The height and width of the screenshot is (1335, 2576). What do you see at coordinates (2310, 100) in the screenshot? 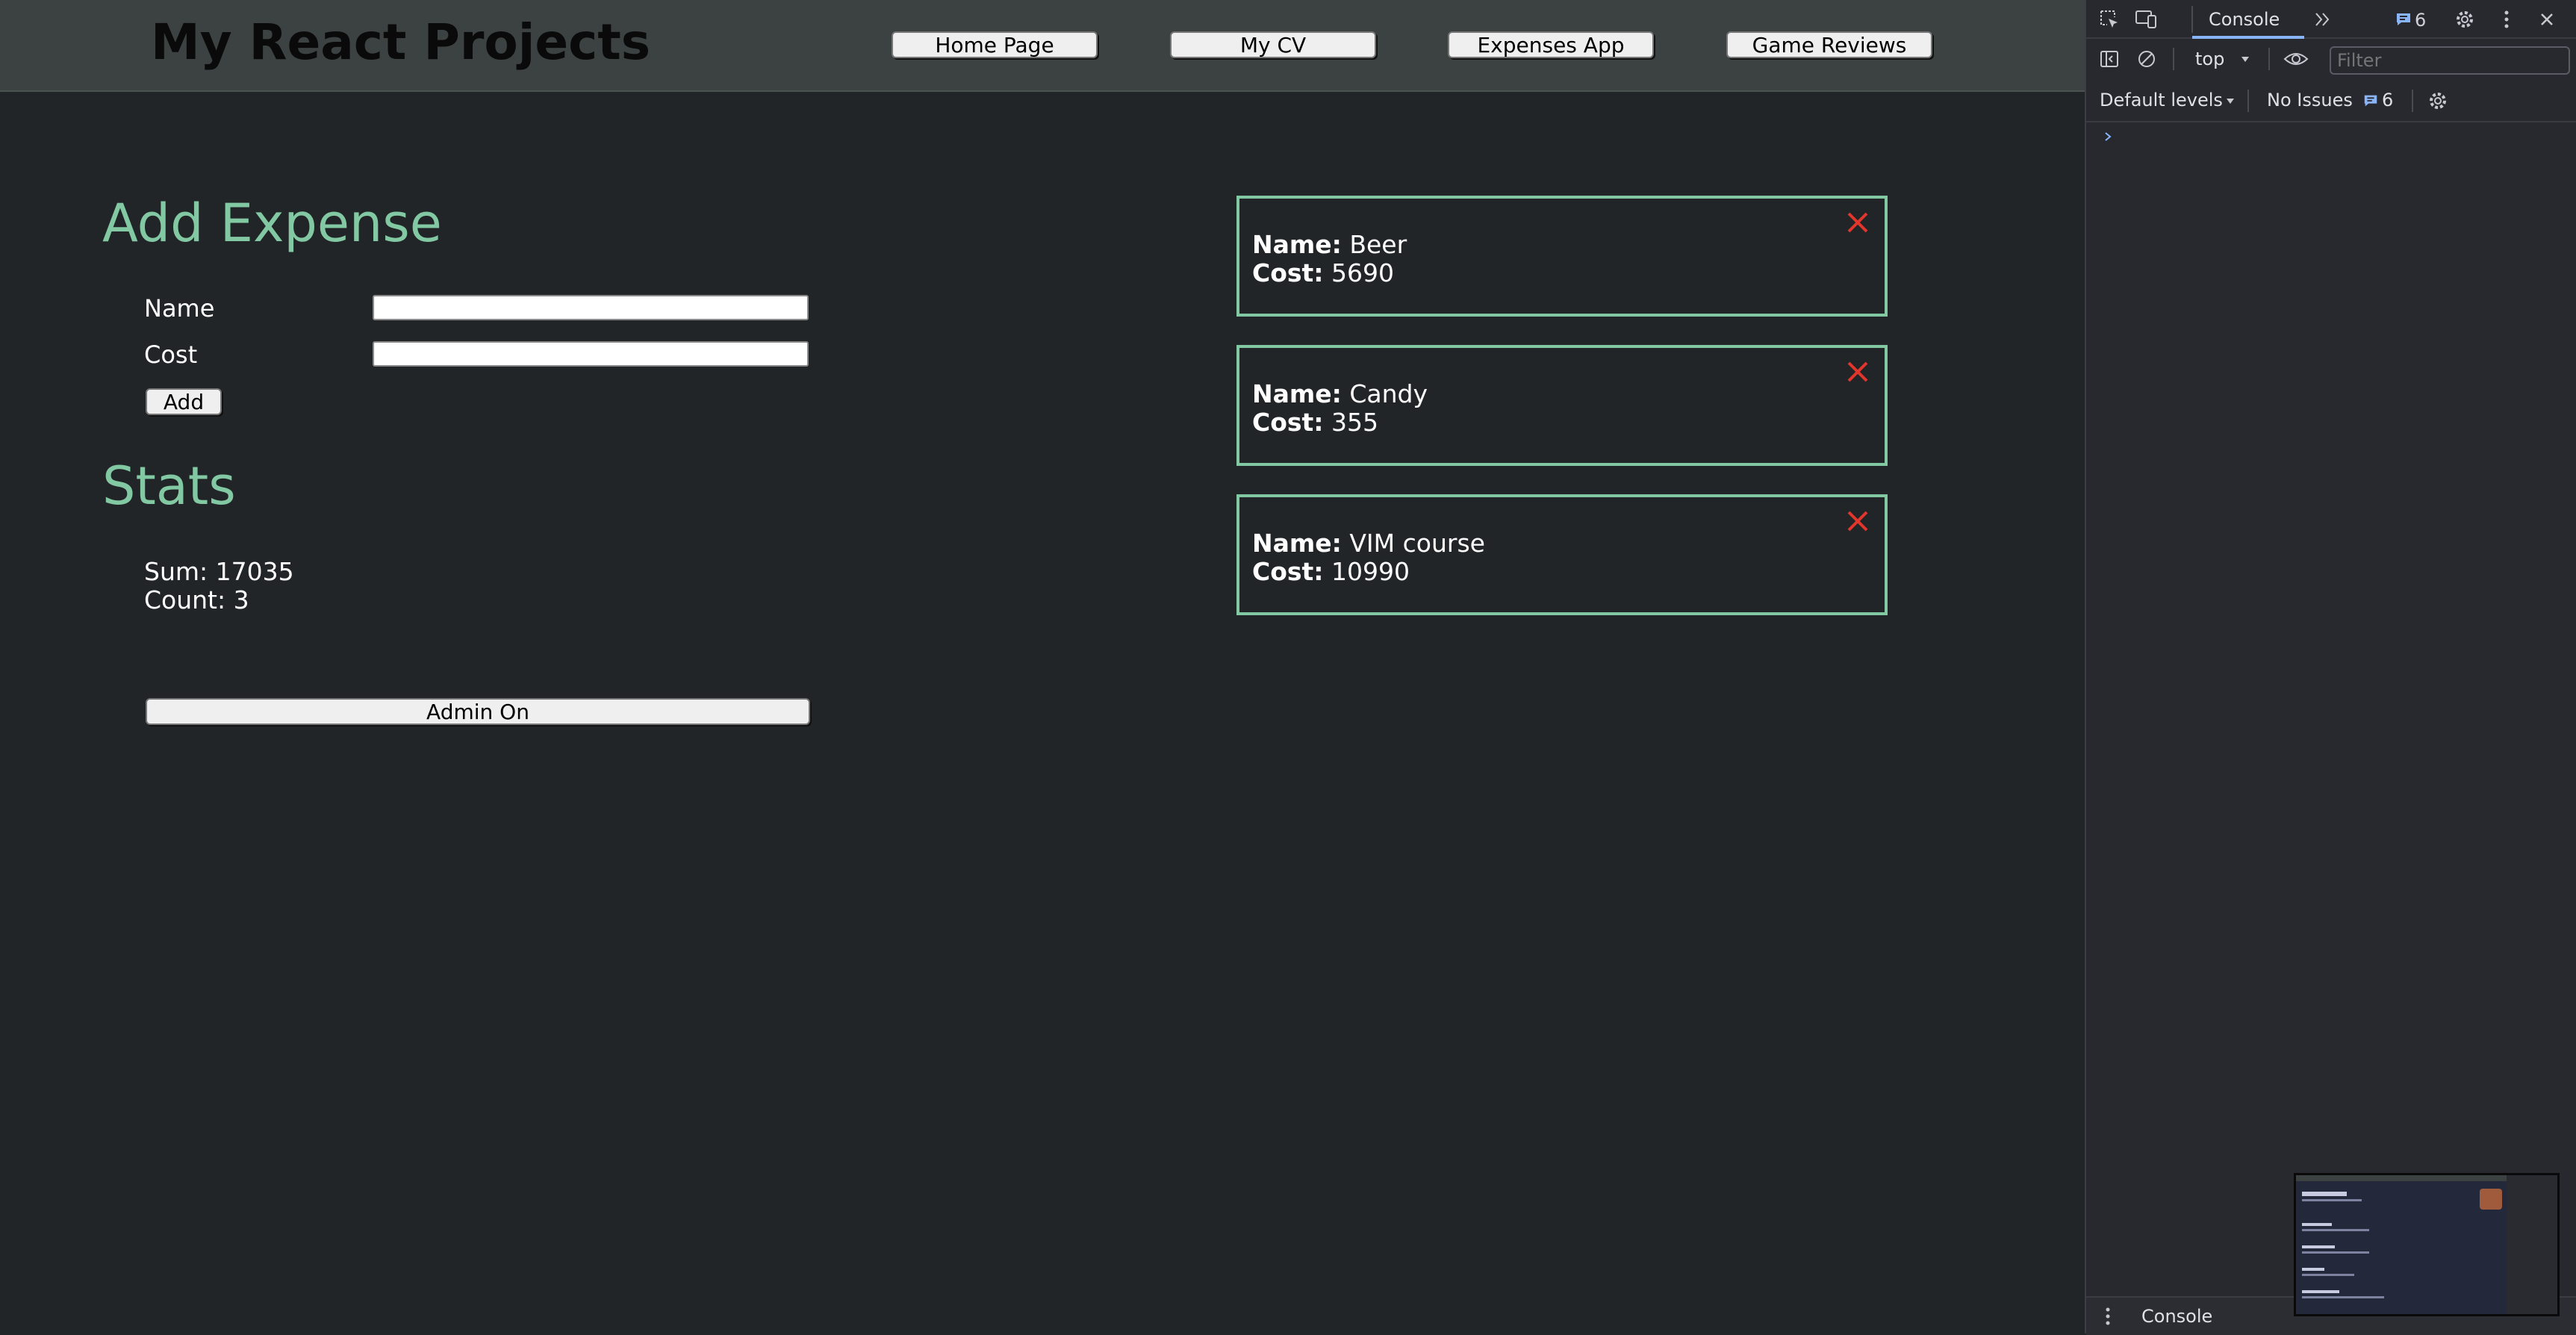
I see `issues-label: No Issues` at bounding box center [2310, 100].